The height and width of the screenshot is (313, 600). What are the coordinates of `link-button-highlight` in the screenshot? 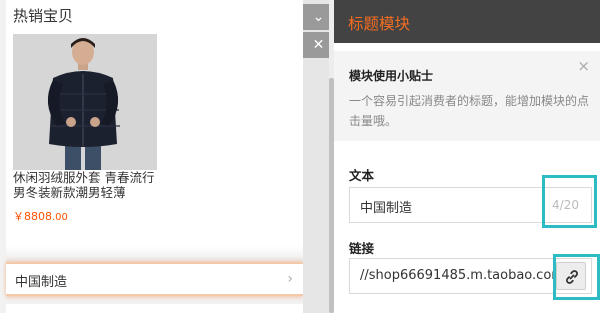 It's located at (576, 277).